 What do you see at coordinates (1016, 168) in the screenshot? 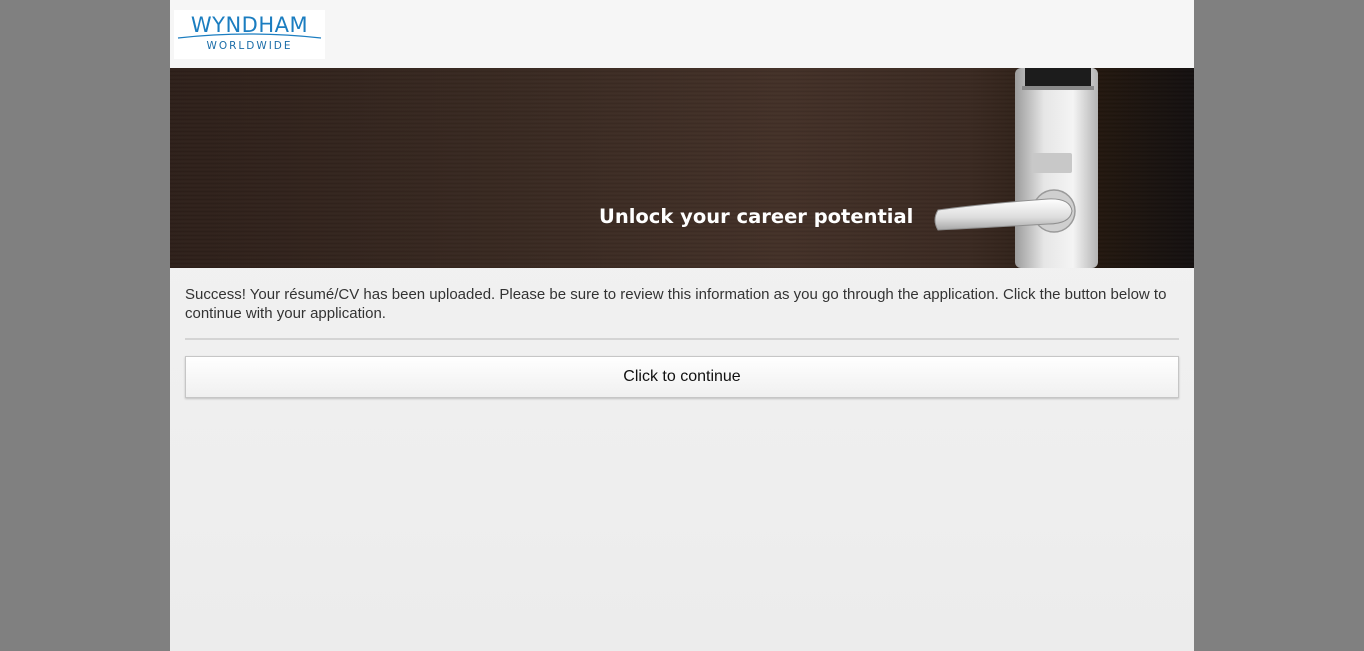
I see `door-lock-icon` at bounding box center [1016, 168].